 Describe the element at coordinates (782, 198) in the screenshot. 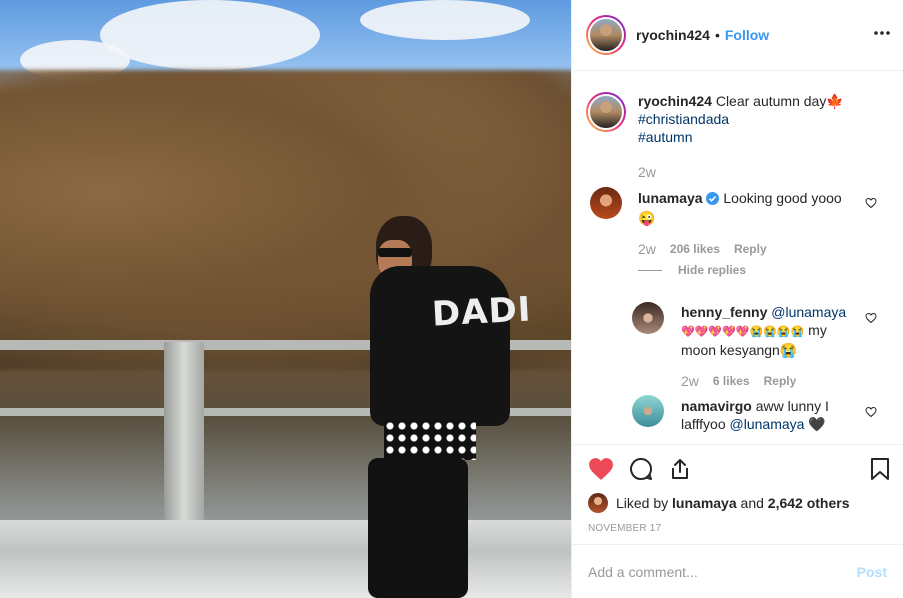

I see `comment-text: Looking good yooo` at that location.